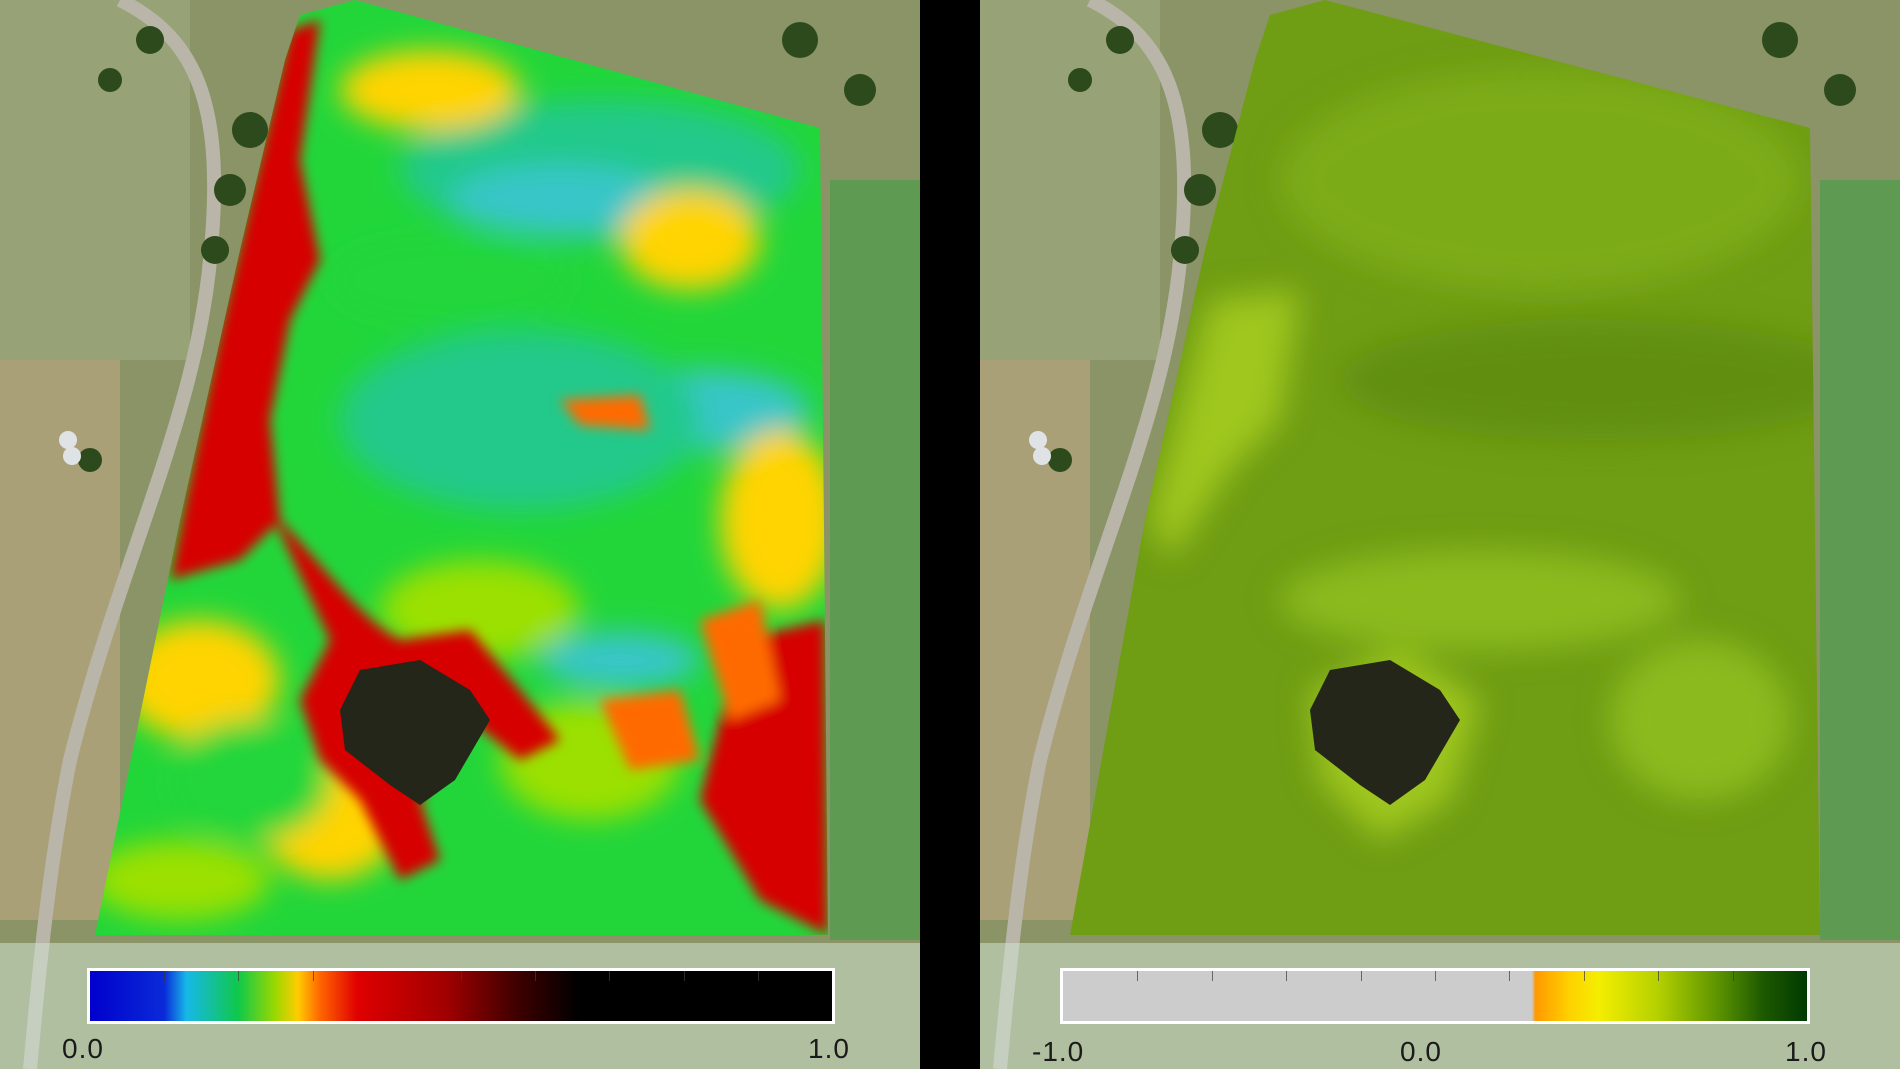  Describe the element at coordinates (1421, 1051) in the screenshot. I see `colorbar-mid-label: 0.0` at that location.